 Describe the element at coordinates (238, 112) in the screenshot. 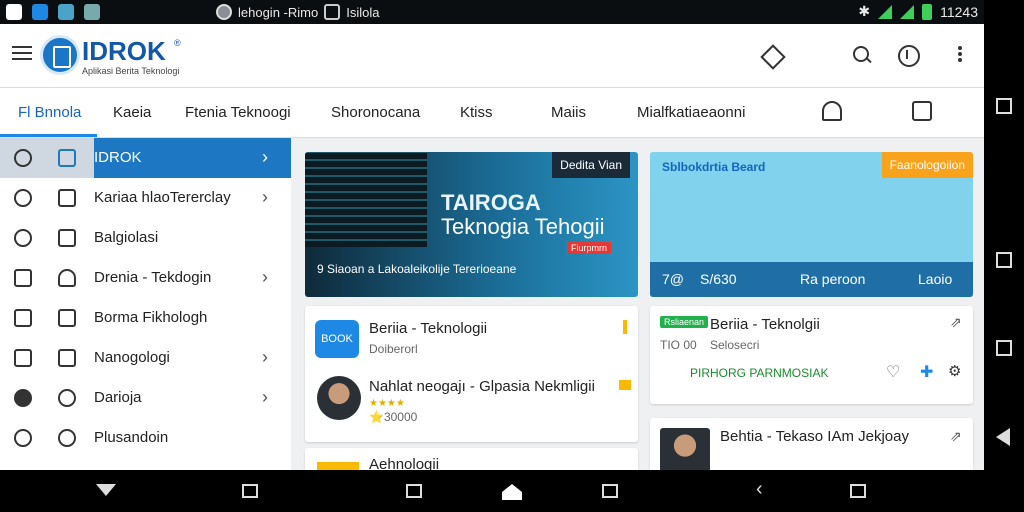

I see `tab-teknologi: Ftenia Teknoogi` at that location.